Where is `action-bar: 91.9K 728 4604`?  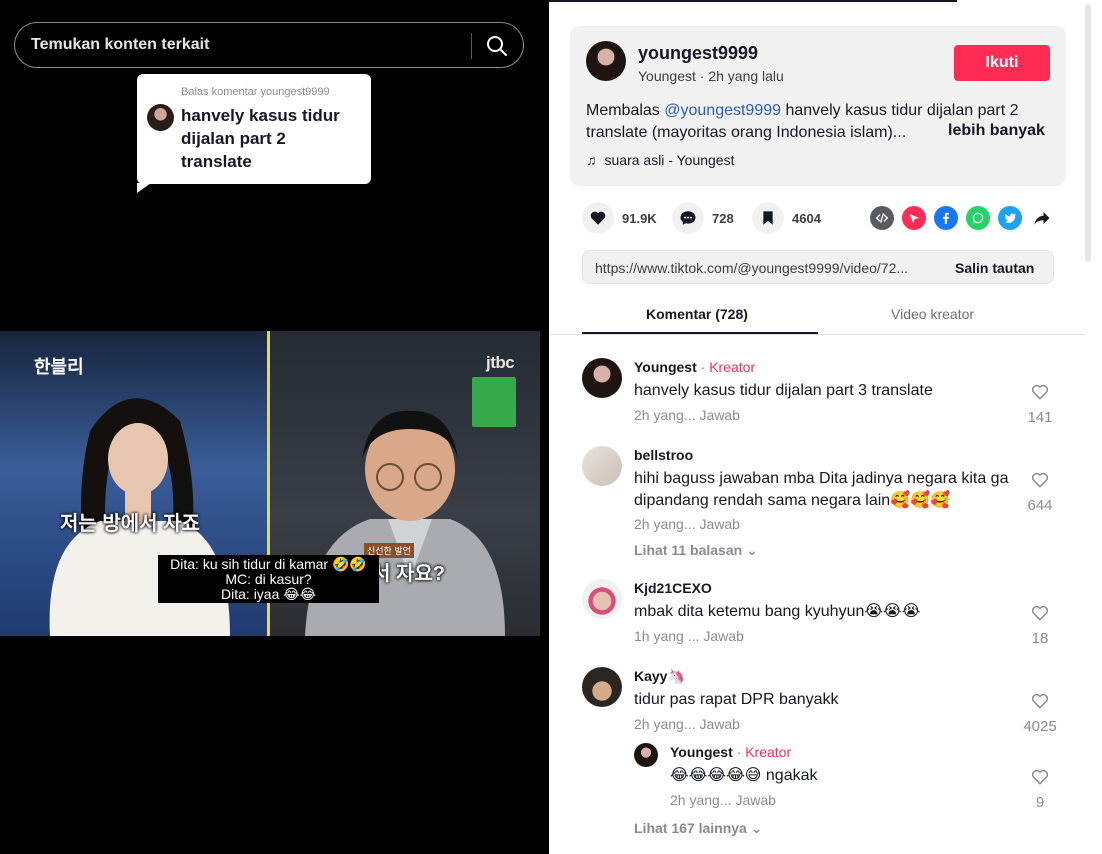 action-bar: 91.9K 728 4604 is located at coordinates (822, 218).